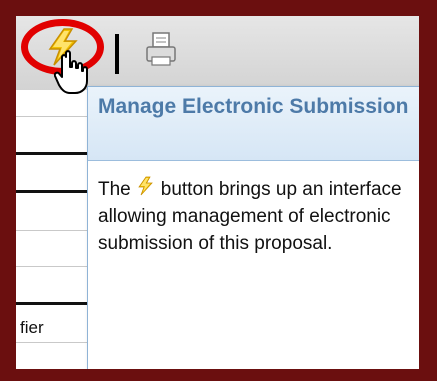  What do you see at coordinates (253, 124) in the screenshot?
I see `tooltip-header: Manage Electronic Submission` at bounding box center [253, 124].